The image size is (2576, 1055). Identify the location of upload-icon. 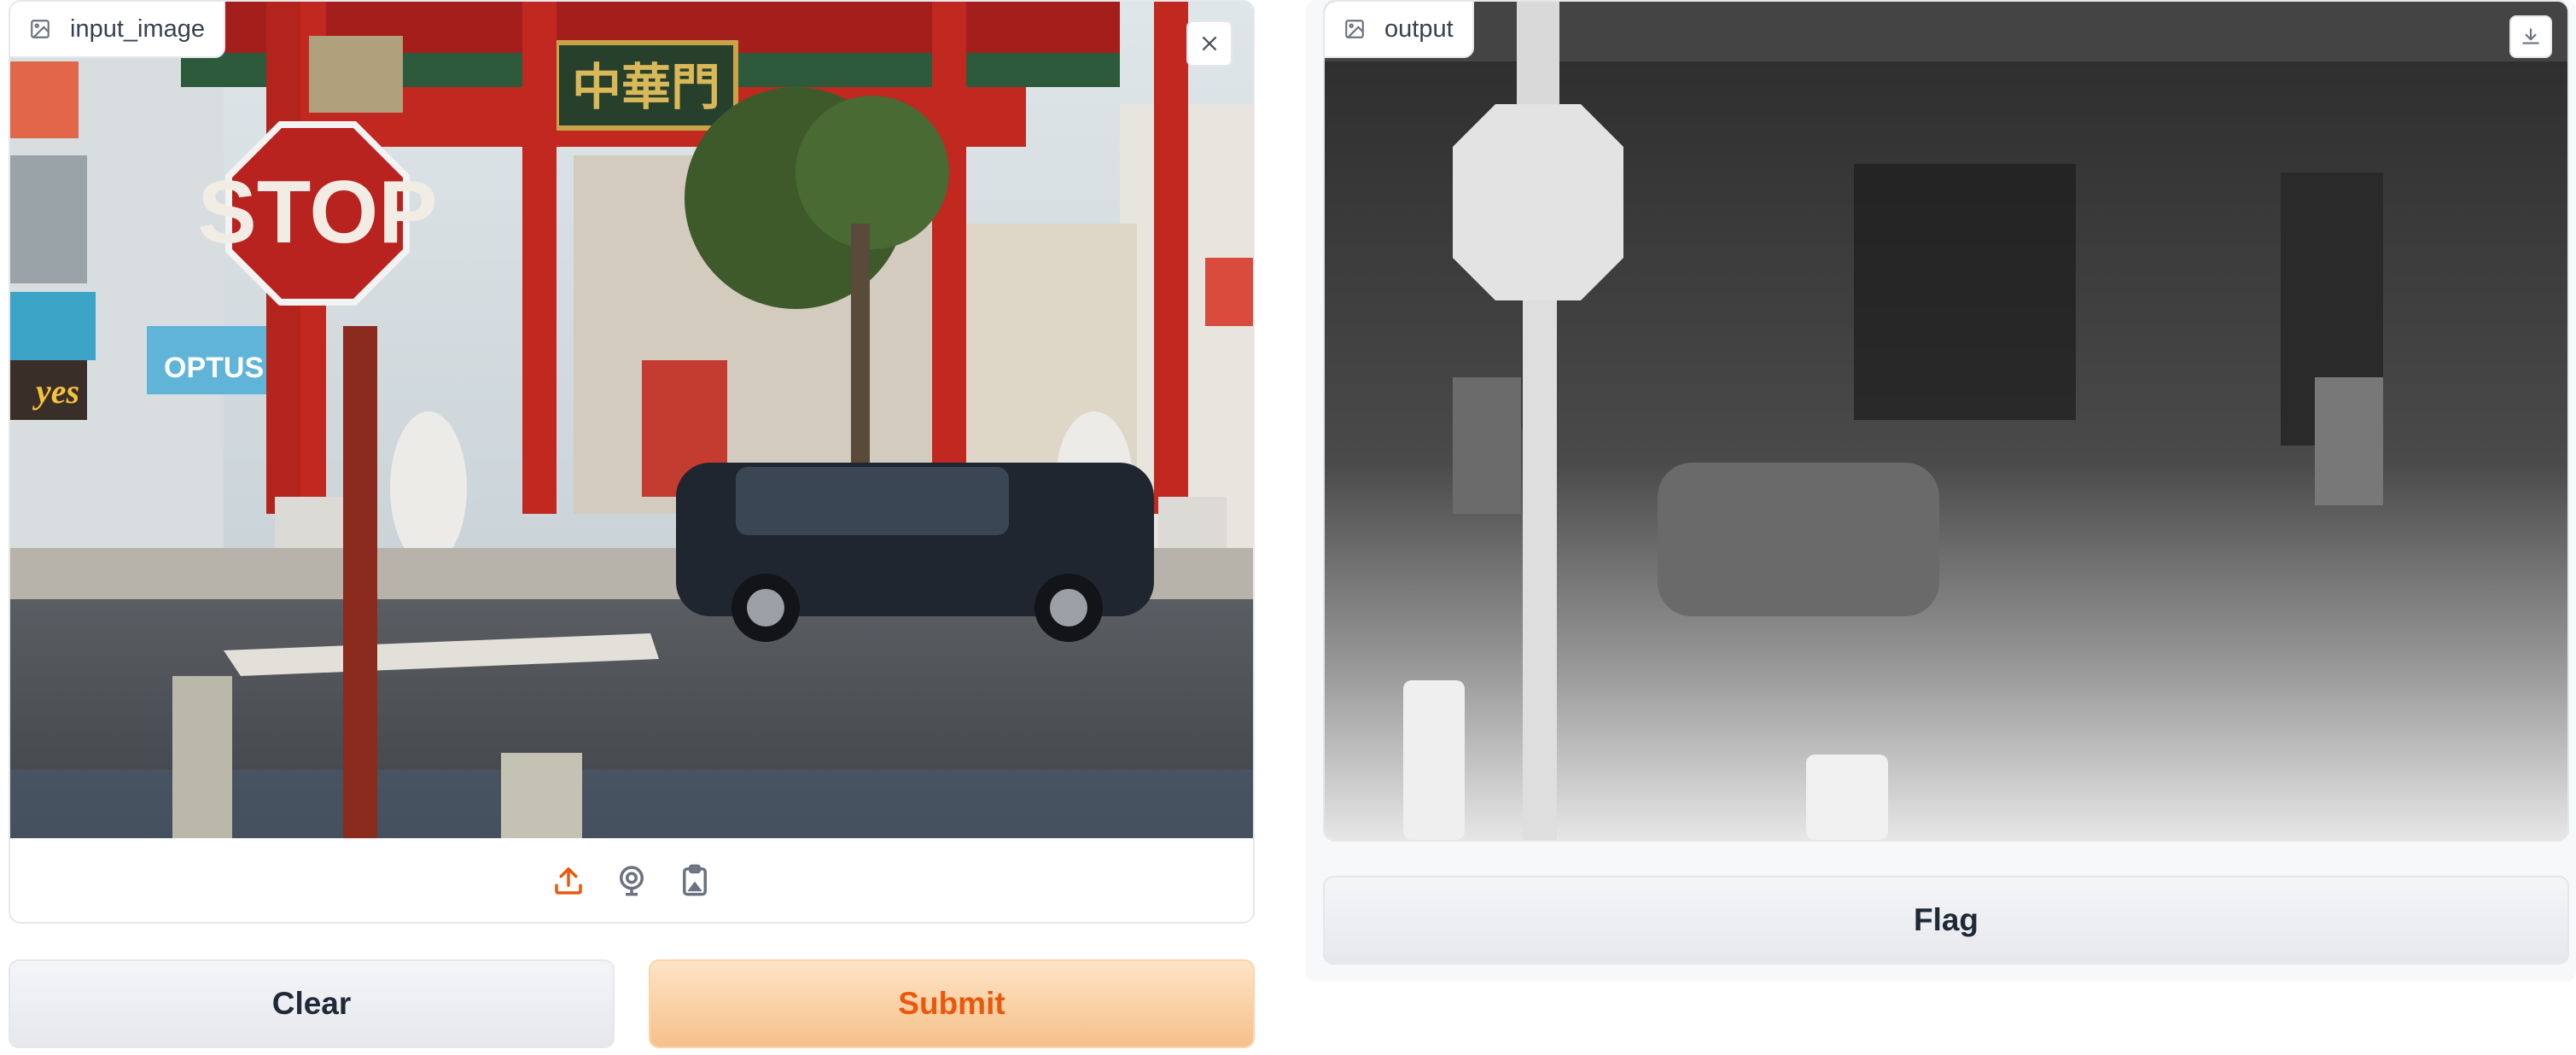
(568, 881).